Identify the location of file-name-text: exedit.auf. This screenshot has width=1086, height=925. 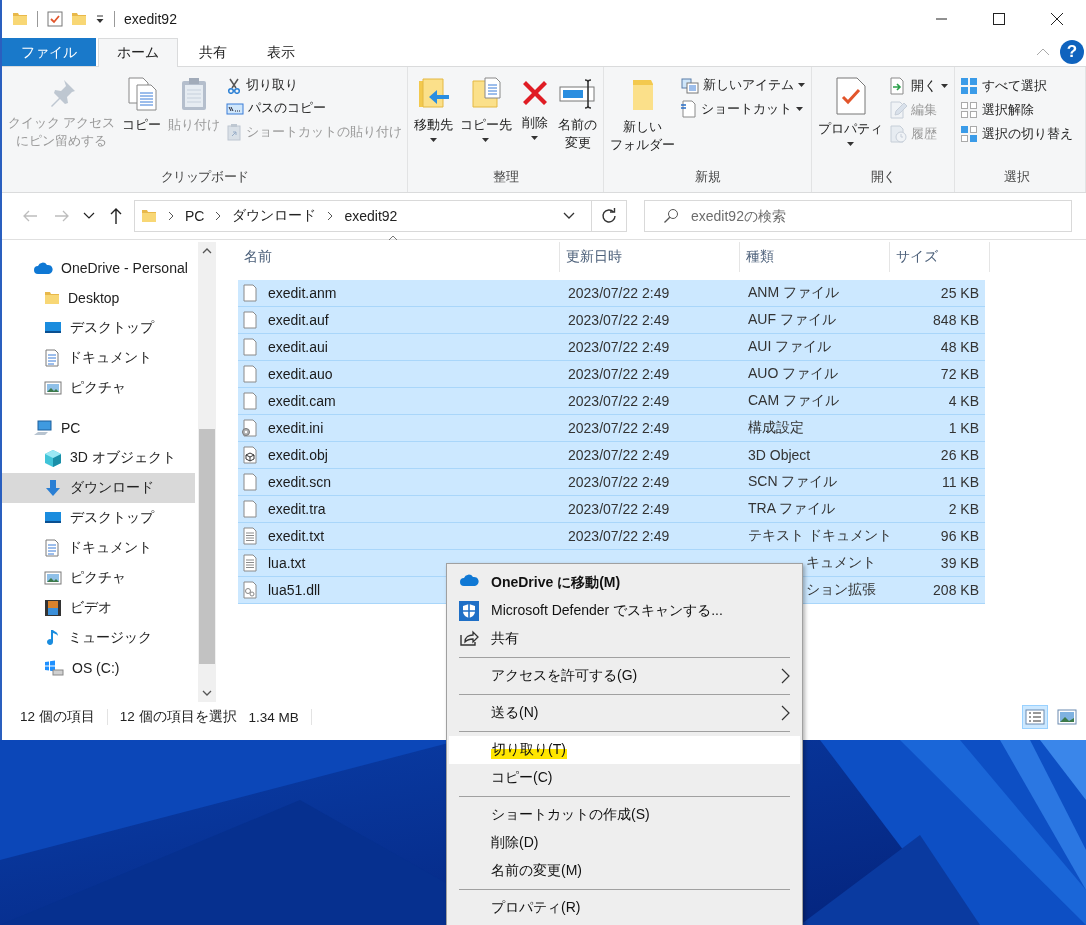
(298, 320).